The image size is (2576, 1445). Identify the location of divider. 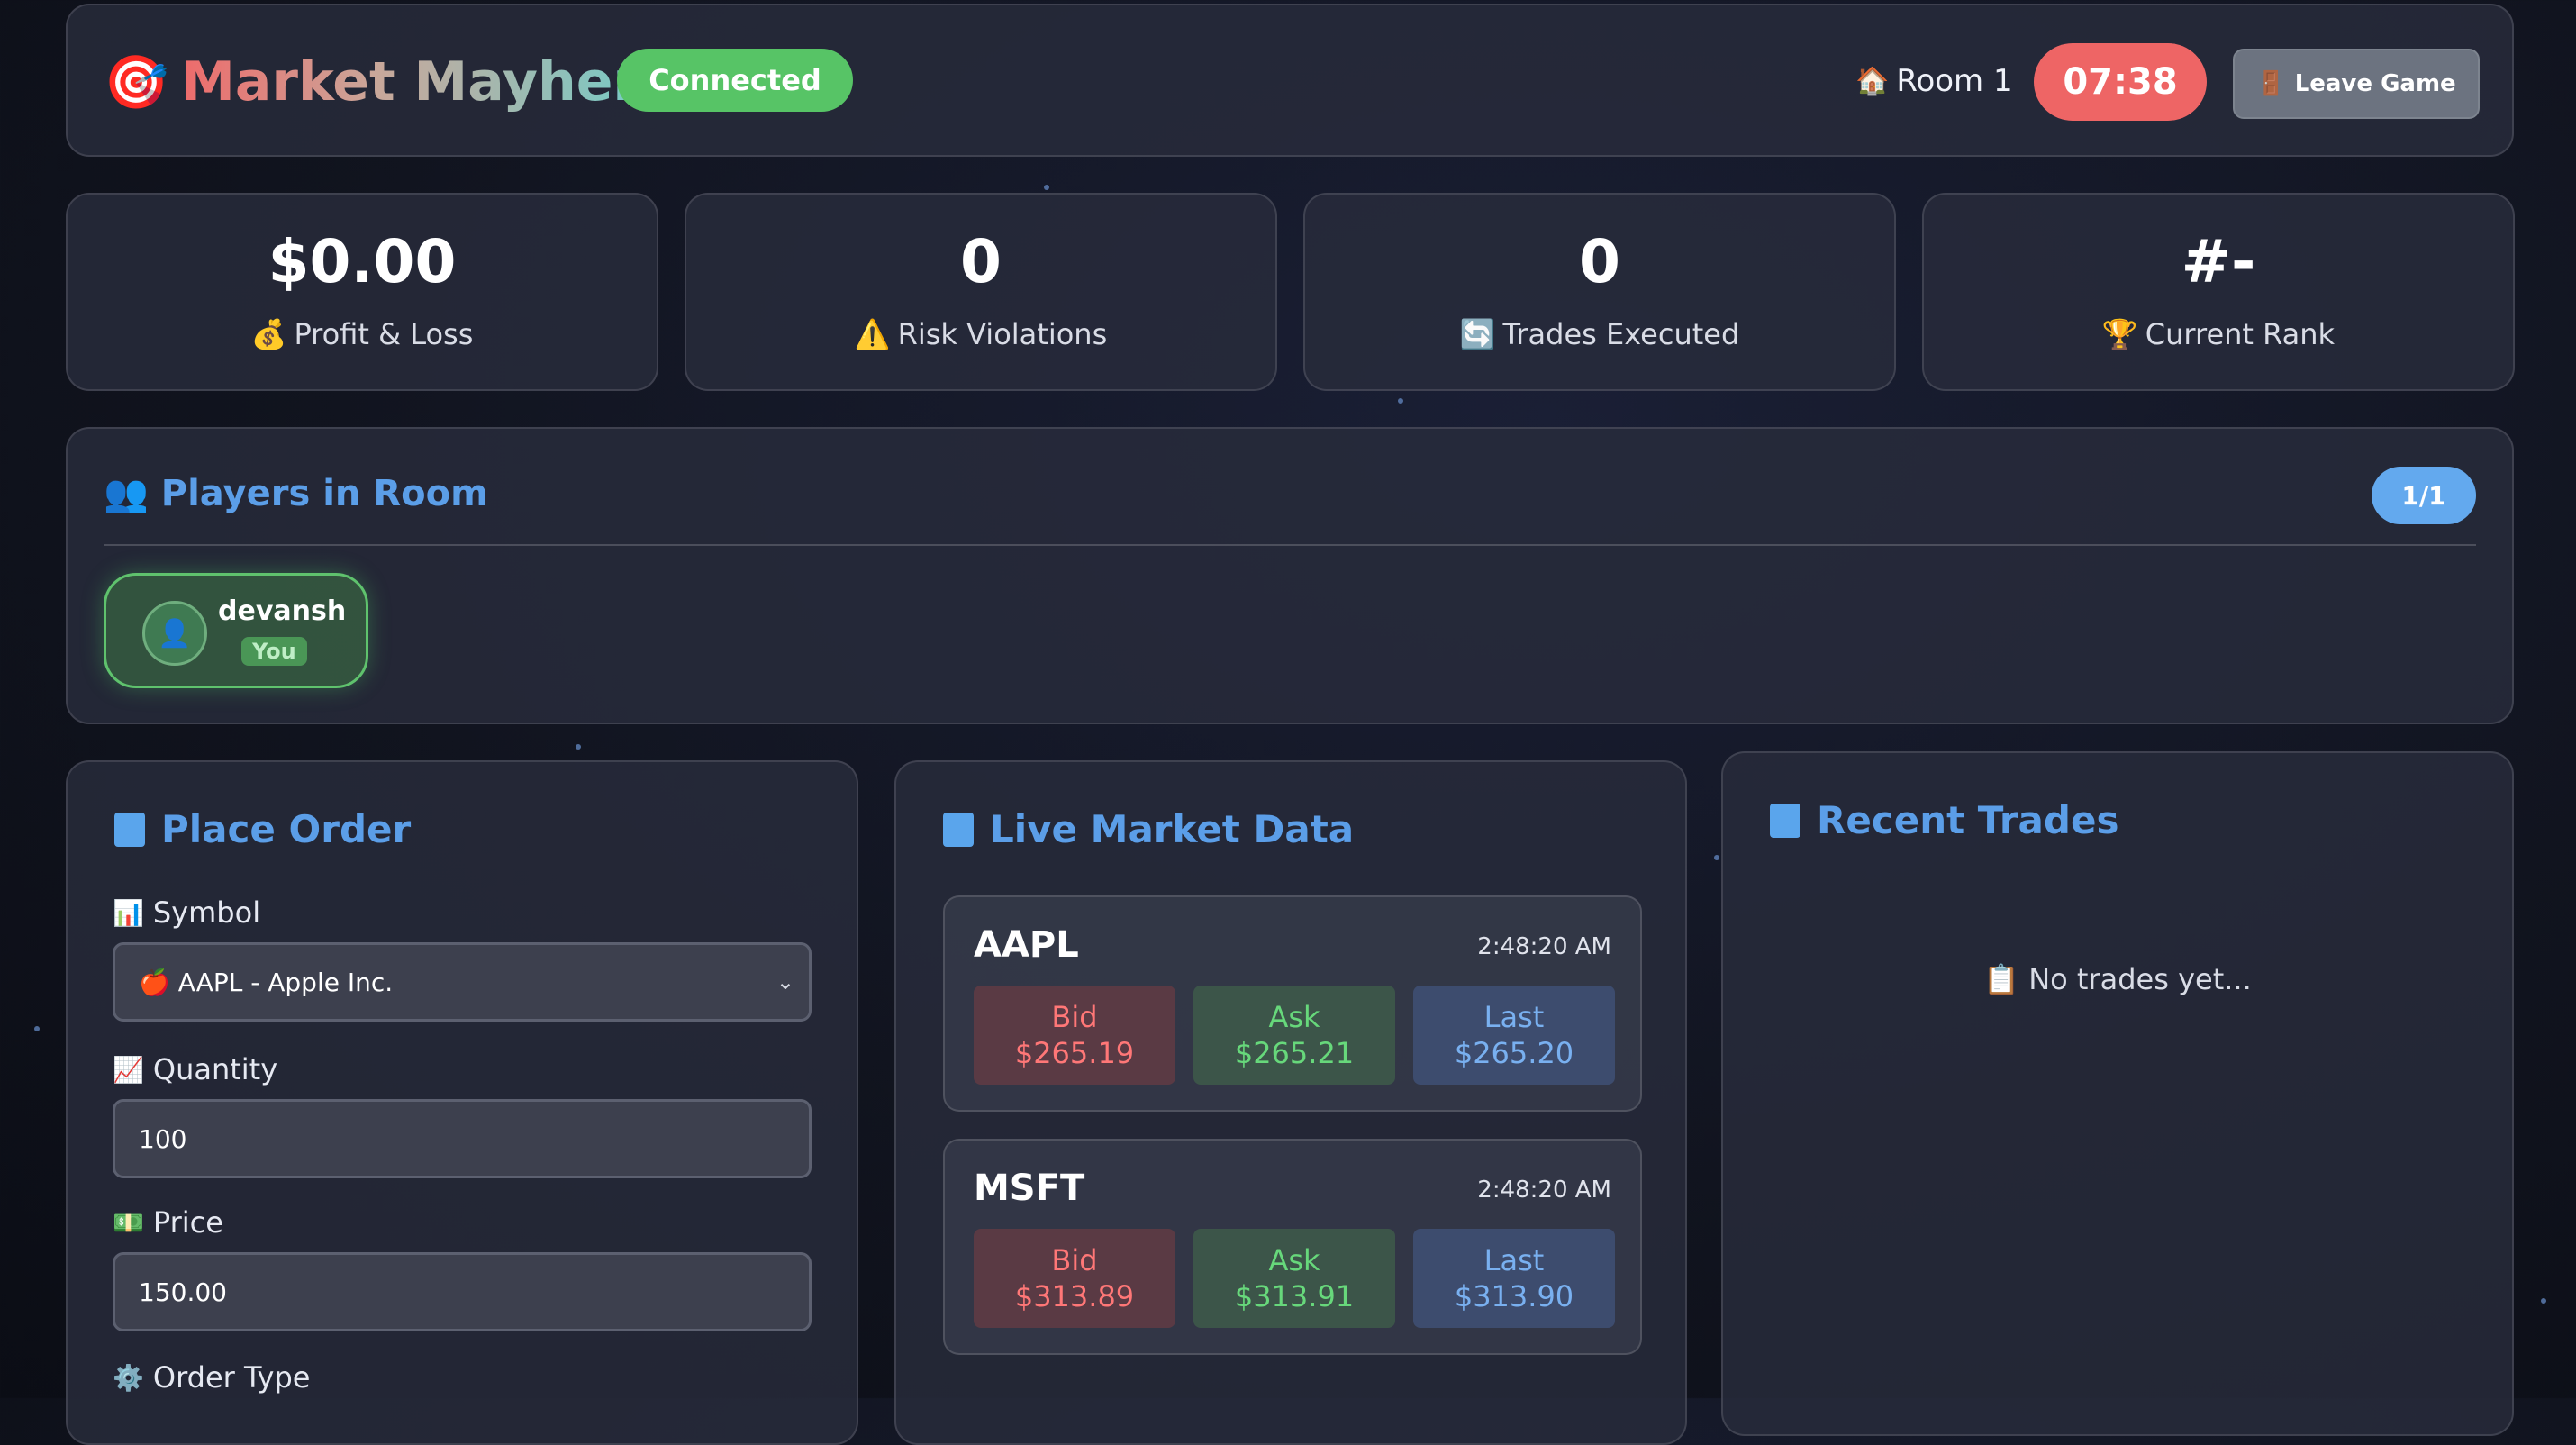
(1290, 545).